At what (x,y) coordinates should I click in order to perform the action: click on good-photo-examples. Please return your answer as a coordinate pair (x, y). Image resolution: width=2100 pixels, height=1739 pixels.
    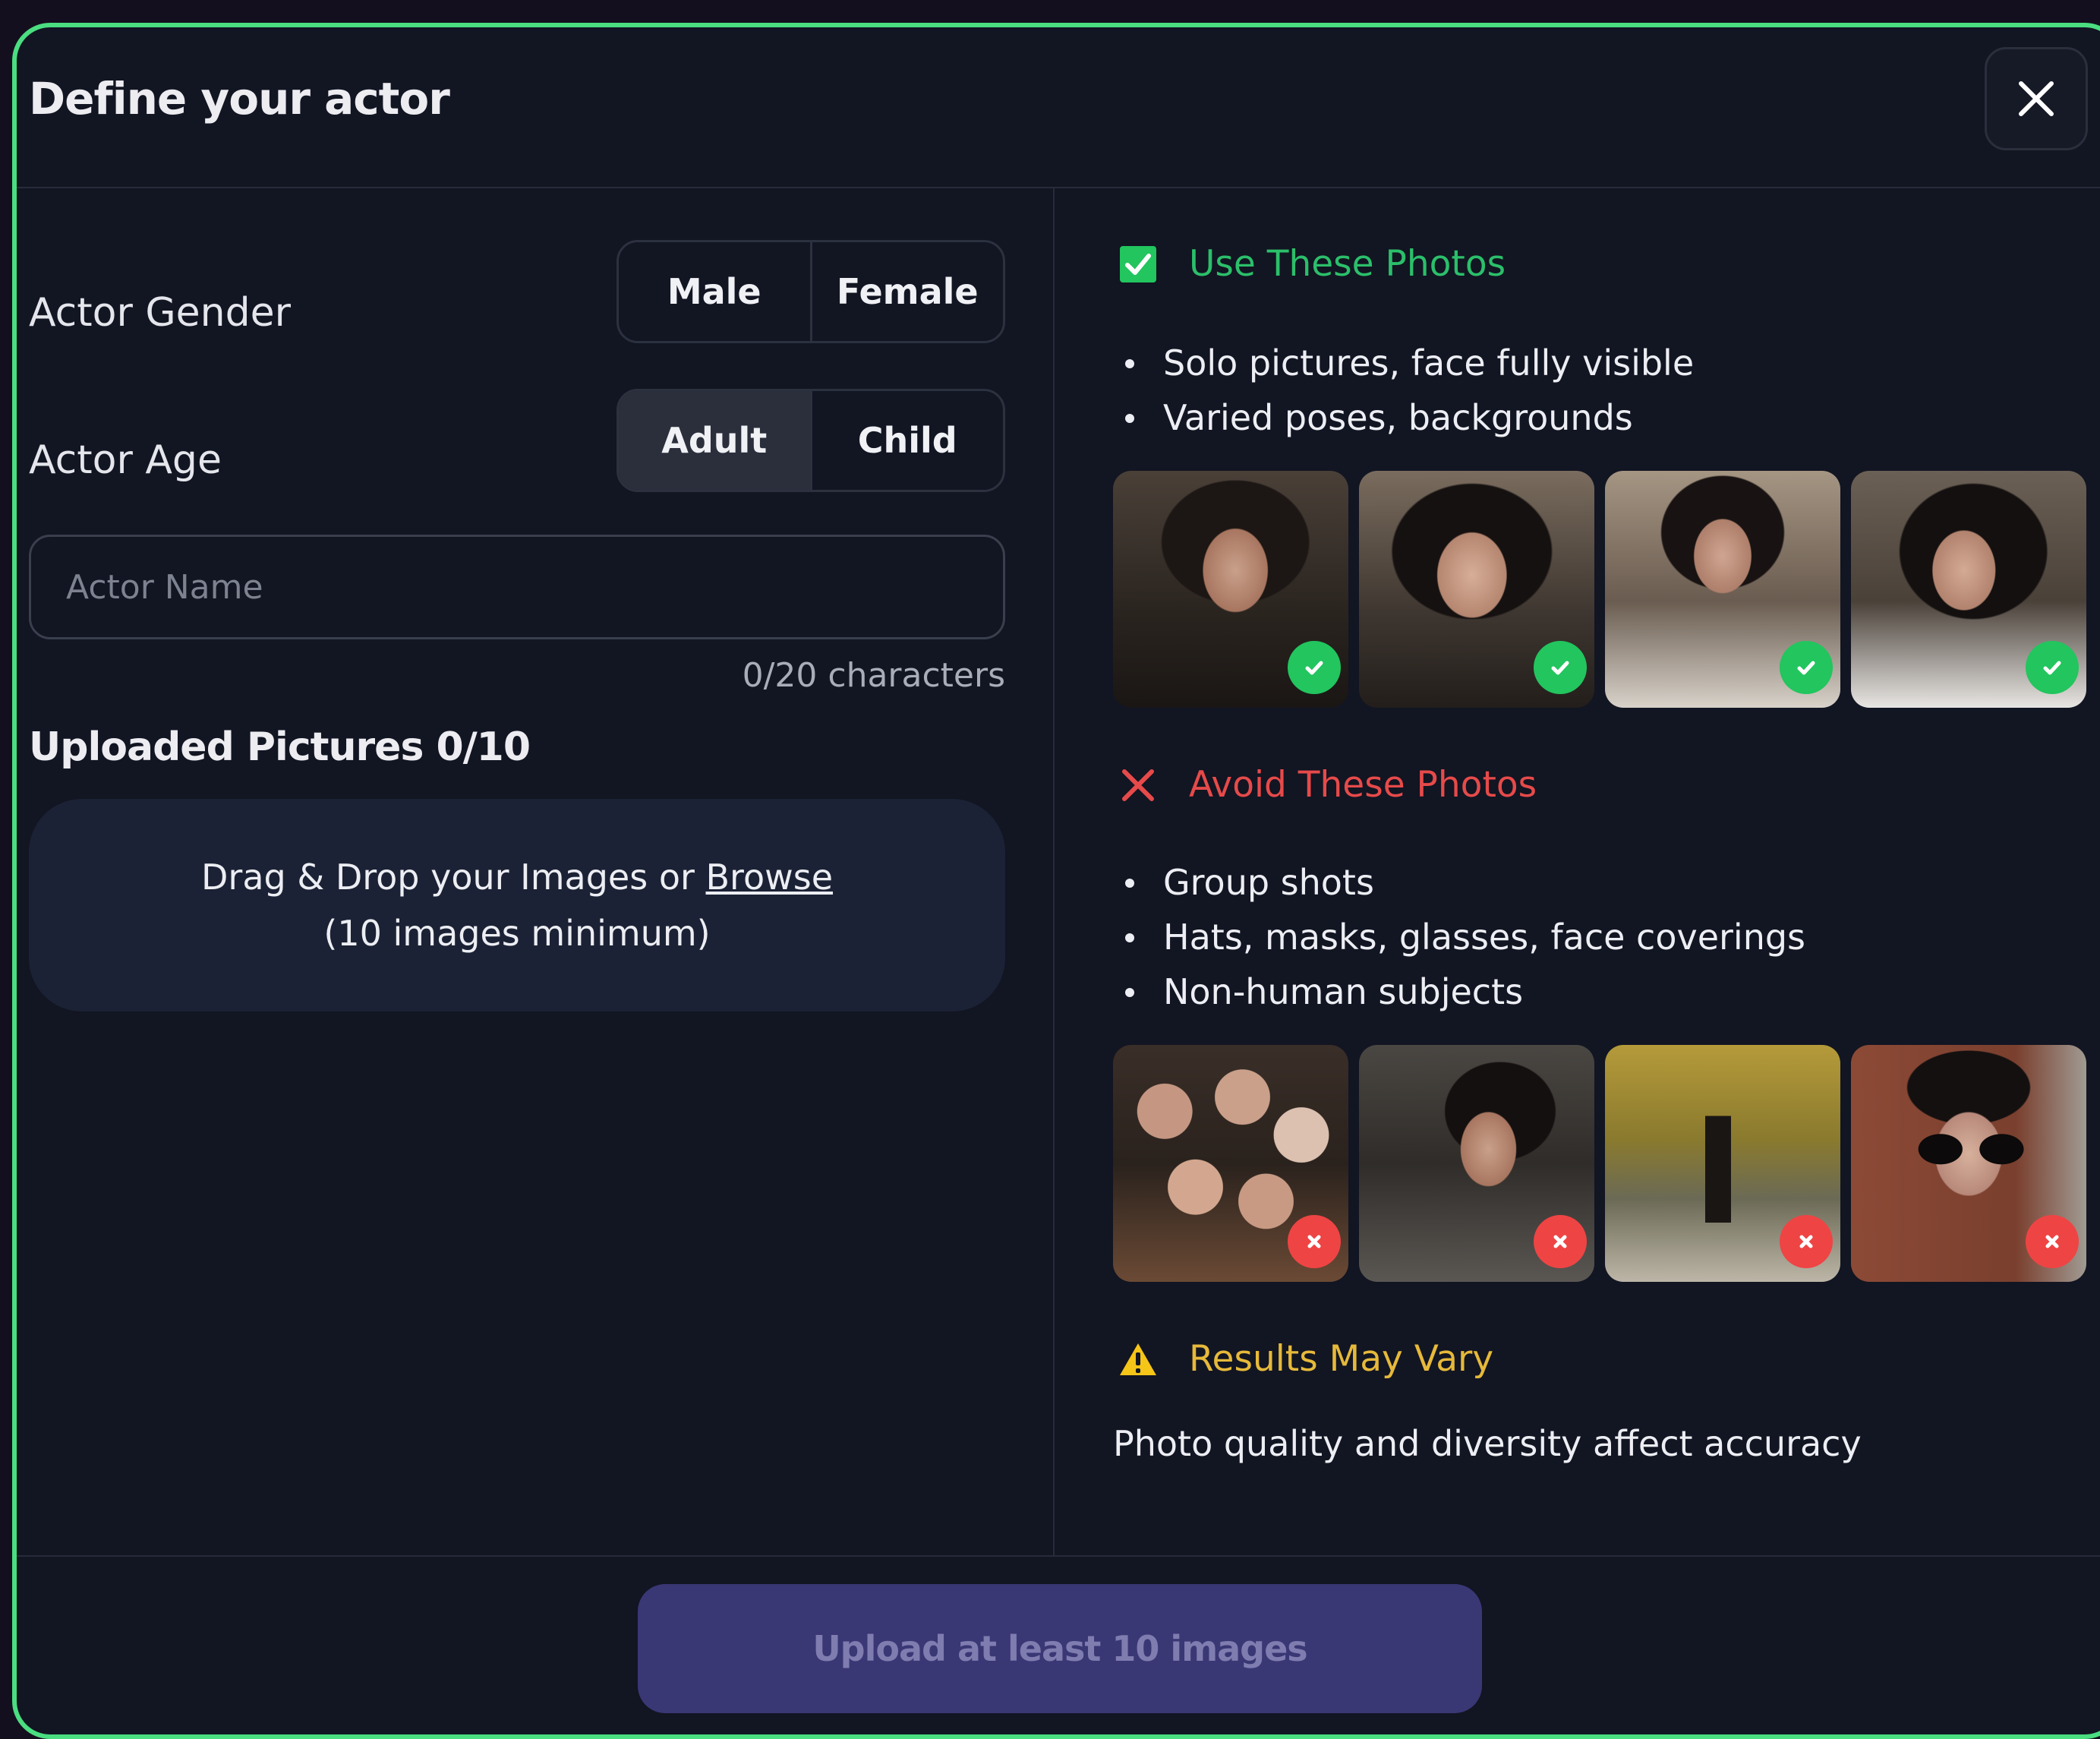
    Looking at the image, I should click on (1605, 589).